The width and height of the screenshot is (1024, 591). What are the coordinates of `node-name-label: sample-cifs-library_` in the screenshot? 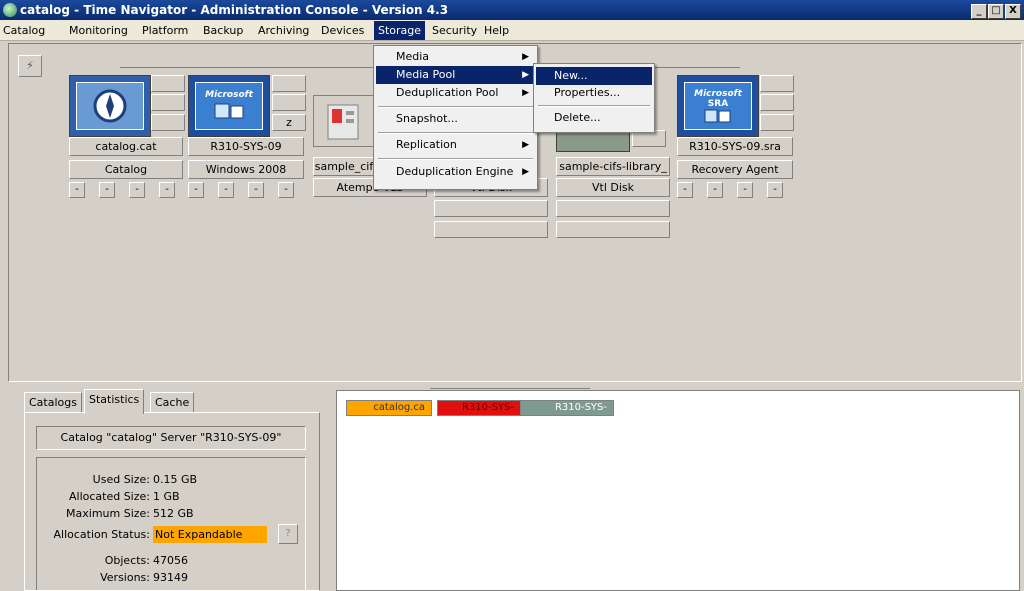 It's located at (613, 166).